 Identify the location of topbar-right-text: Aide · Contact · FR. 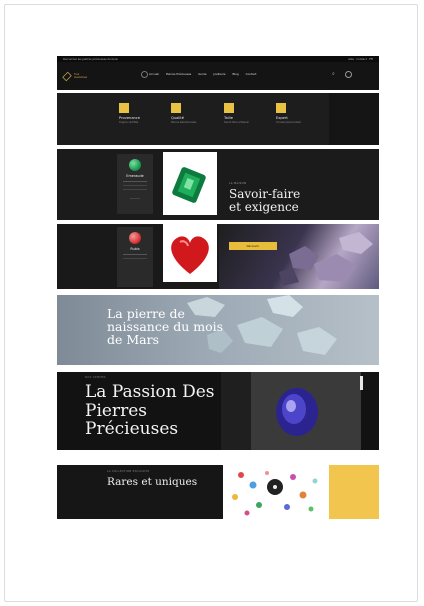
(360, 59).